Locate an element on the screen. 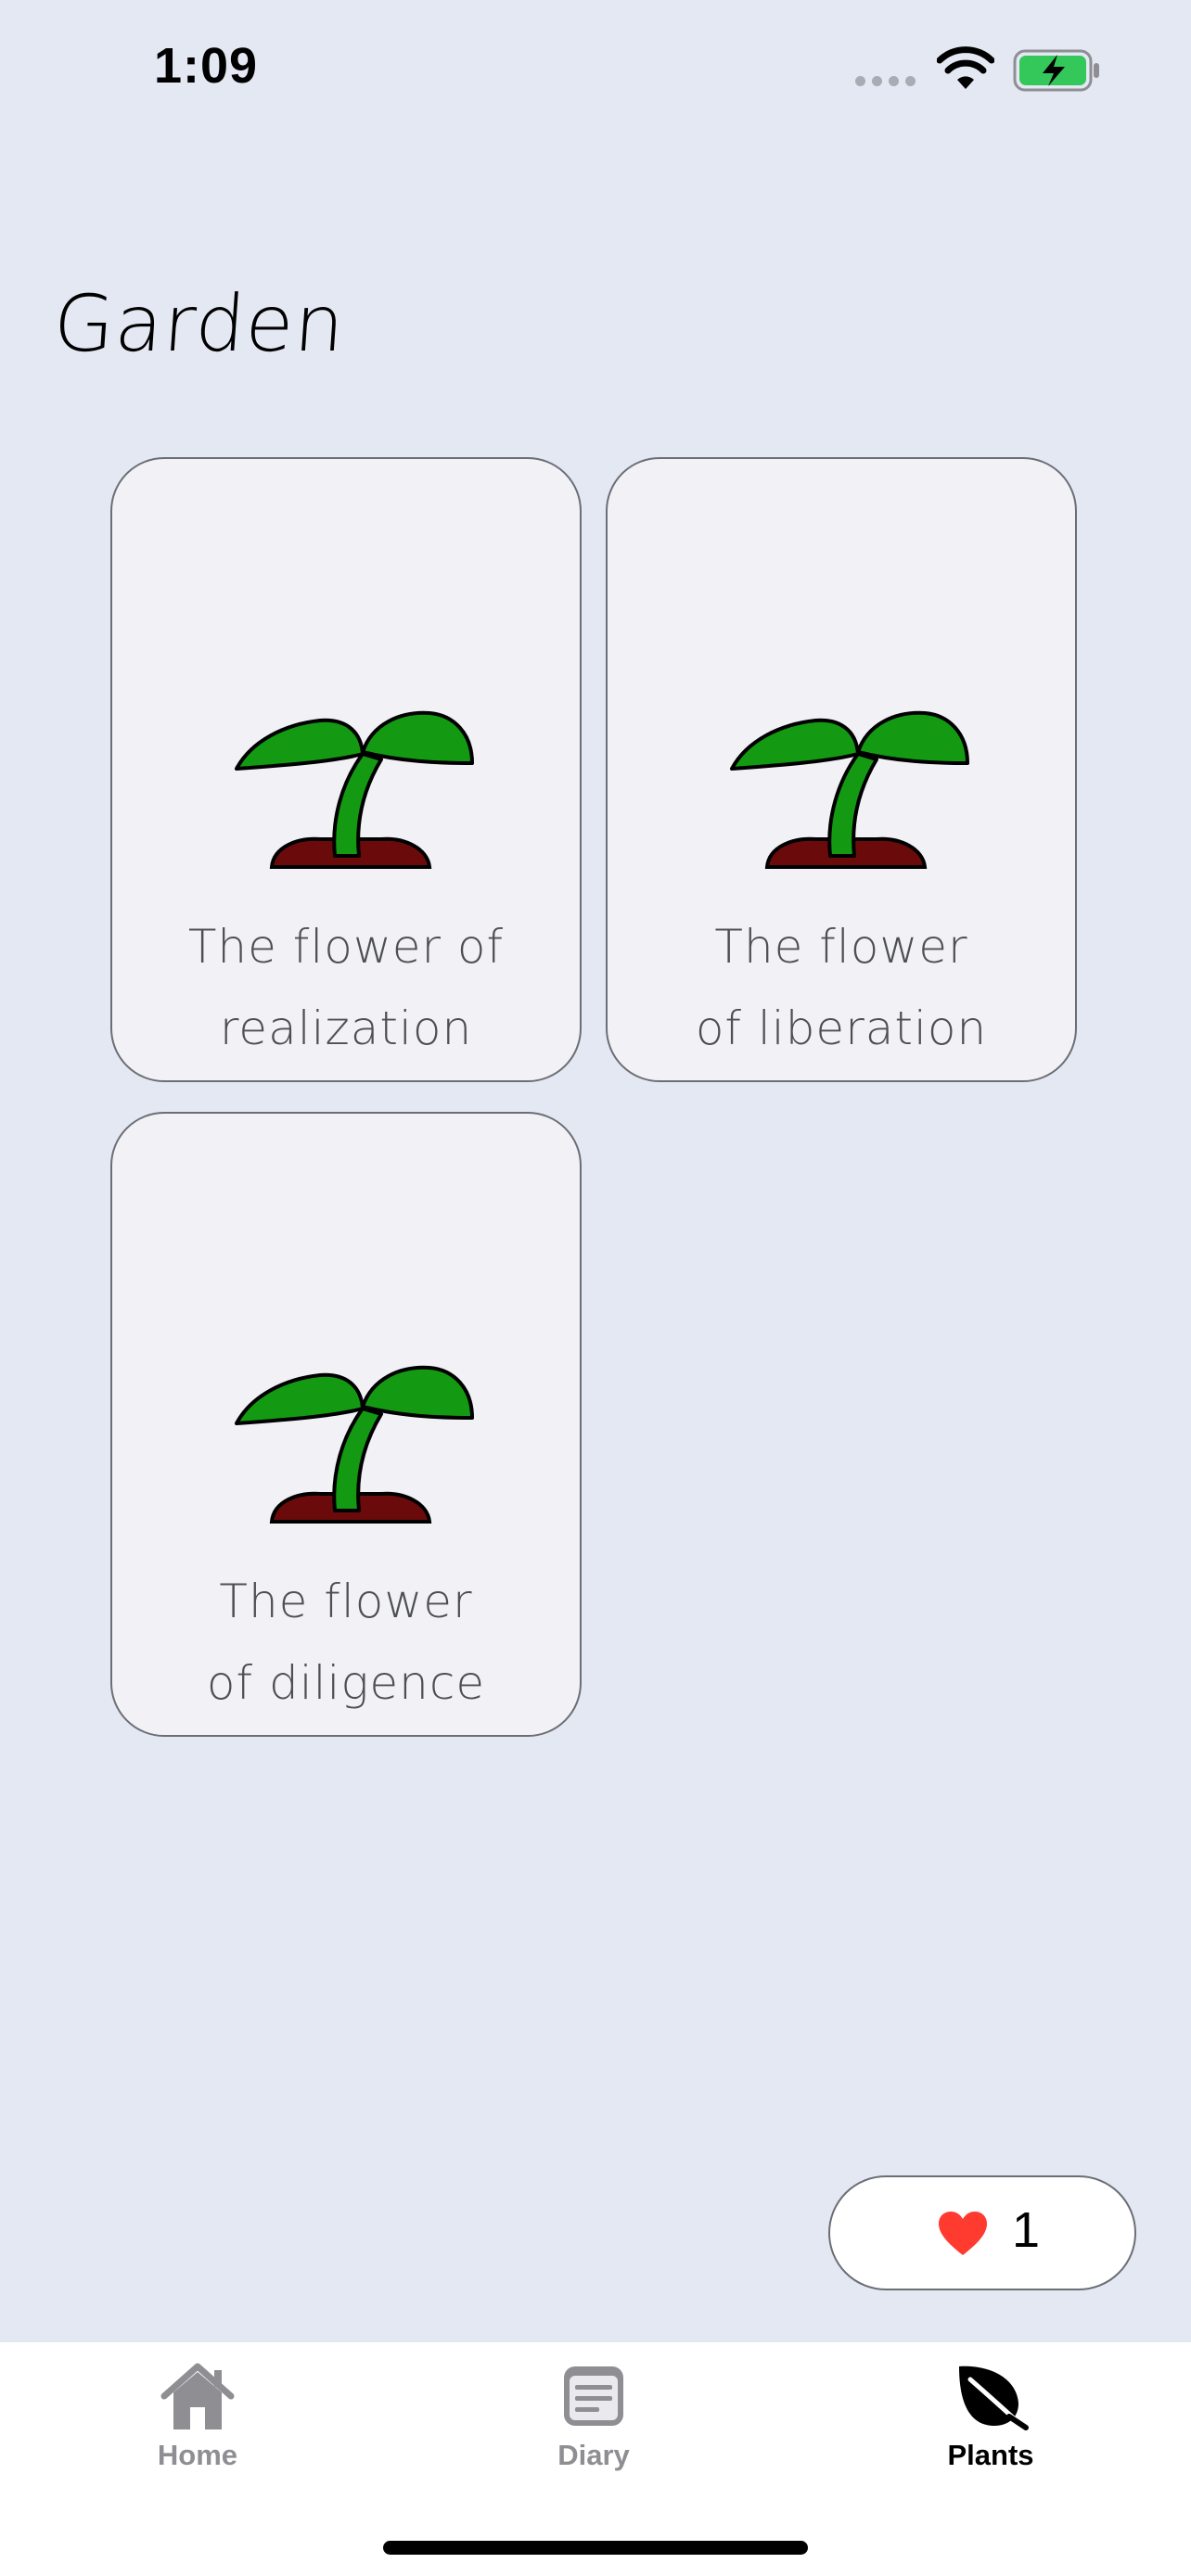 This screenshot has width=1191, height=2576. like-count: 1 is located at coordinates (1026, 2230).